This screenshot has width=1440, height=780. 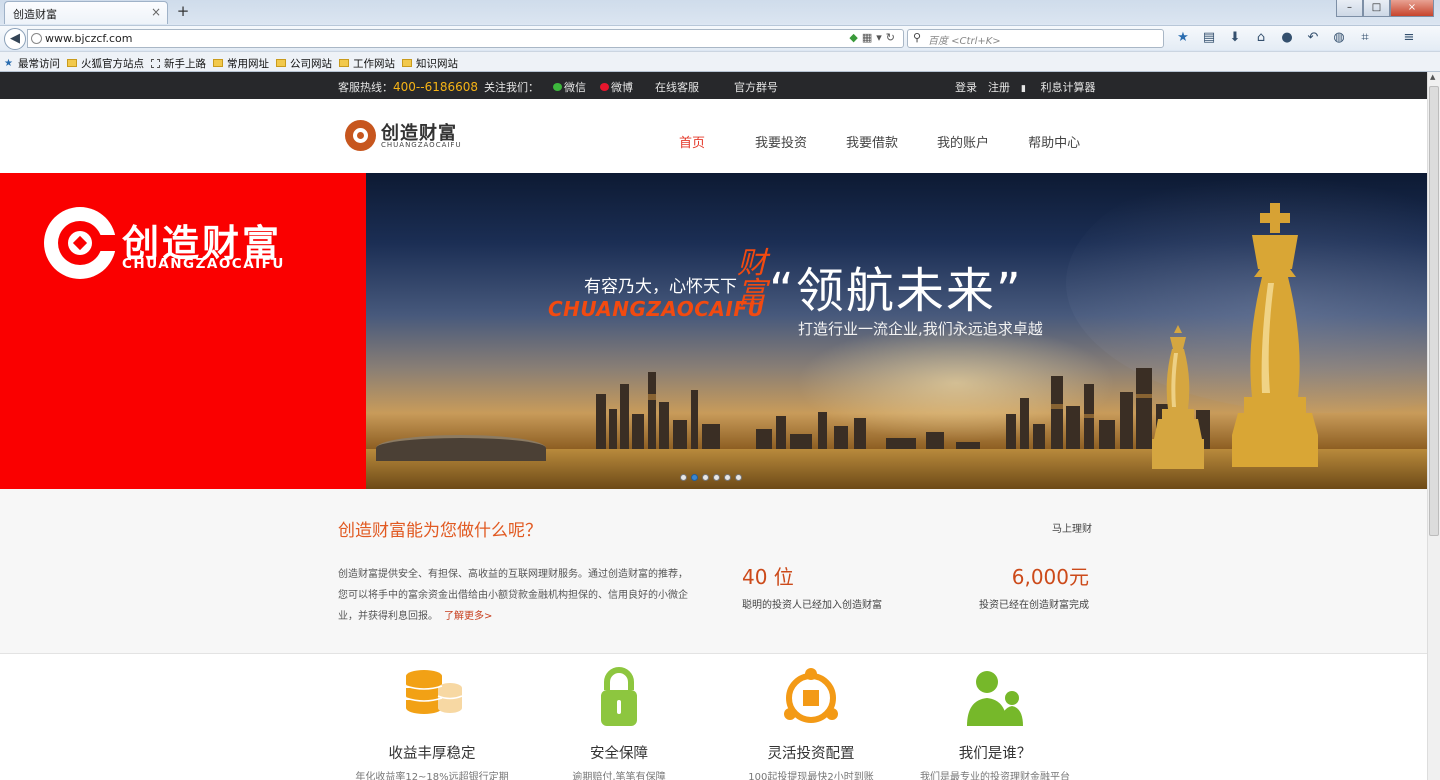 What do you see at coordinates (920, 329) in the screenshot?
I see `banner-subline: 打造行业一流企业,我们永远追求卓越` at bounding box center [920, 329].